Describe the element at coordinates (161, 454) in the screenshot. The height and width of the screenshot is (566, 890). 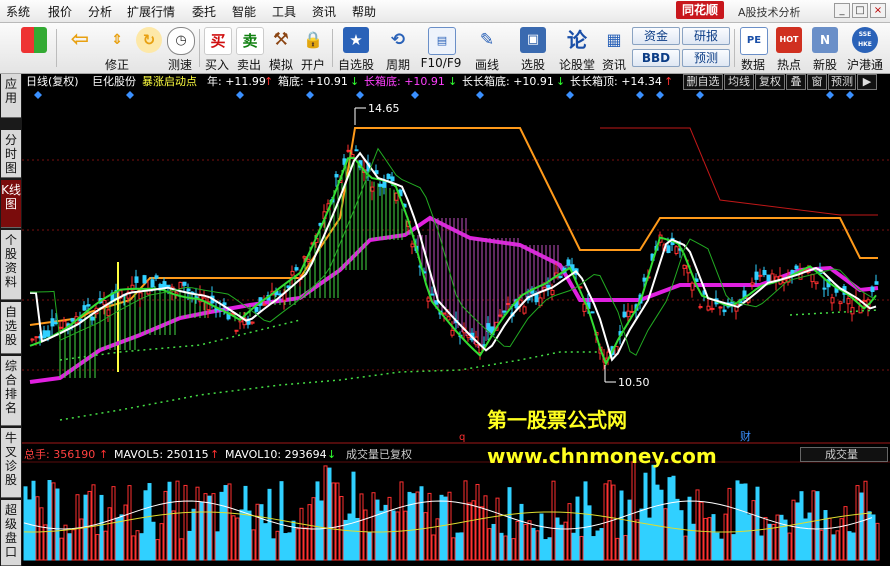
I see `mavol5-value: MAVOL5: 250115` at that location.